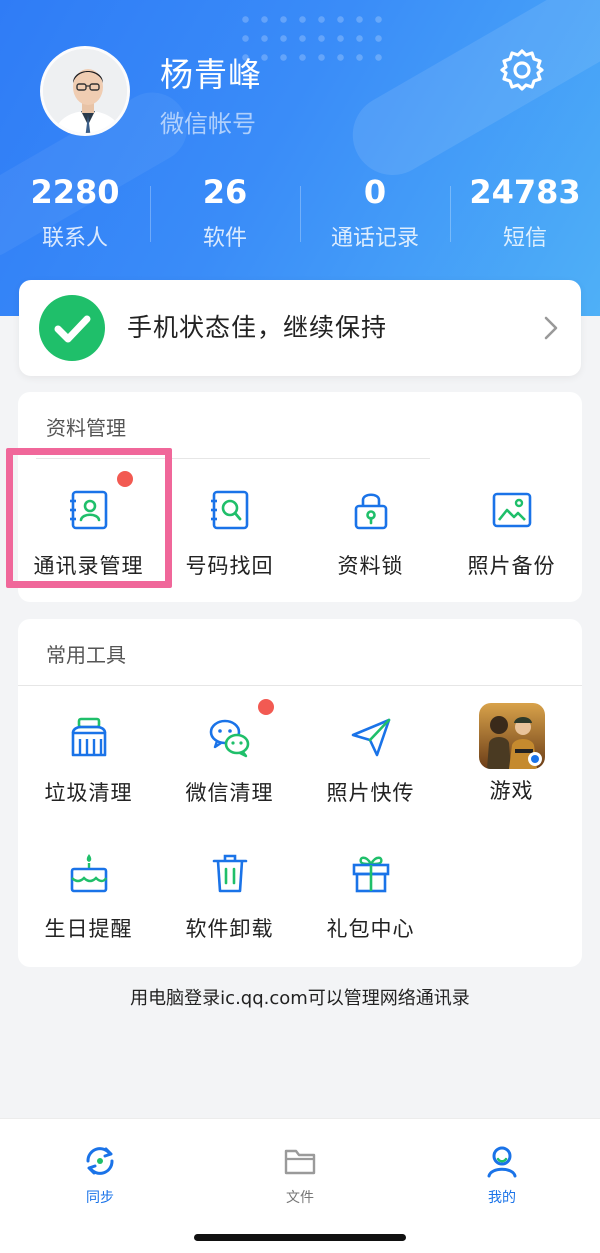 The image size is (600, 1253). Describe the element at coordinates (100, 1161) in the screenshot. I see `sync-icon` at that location.